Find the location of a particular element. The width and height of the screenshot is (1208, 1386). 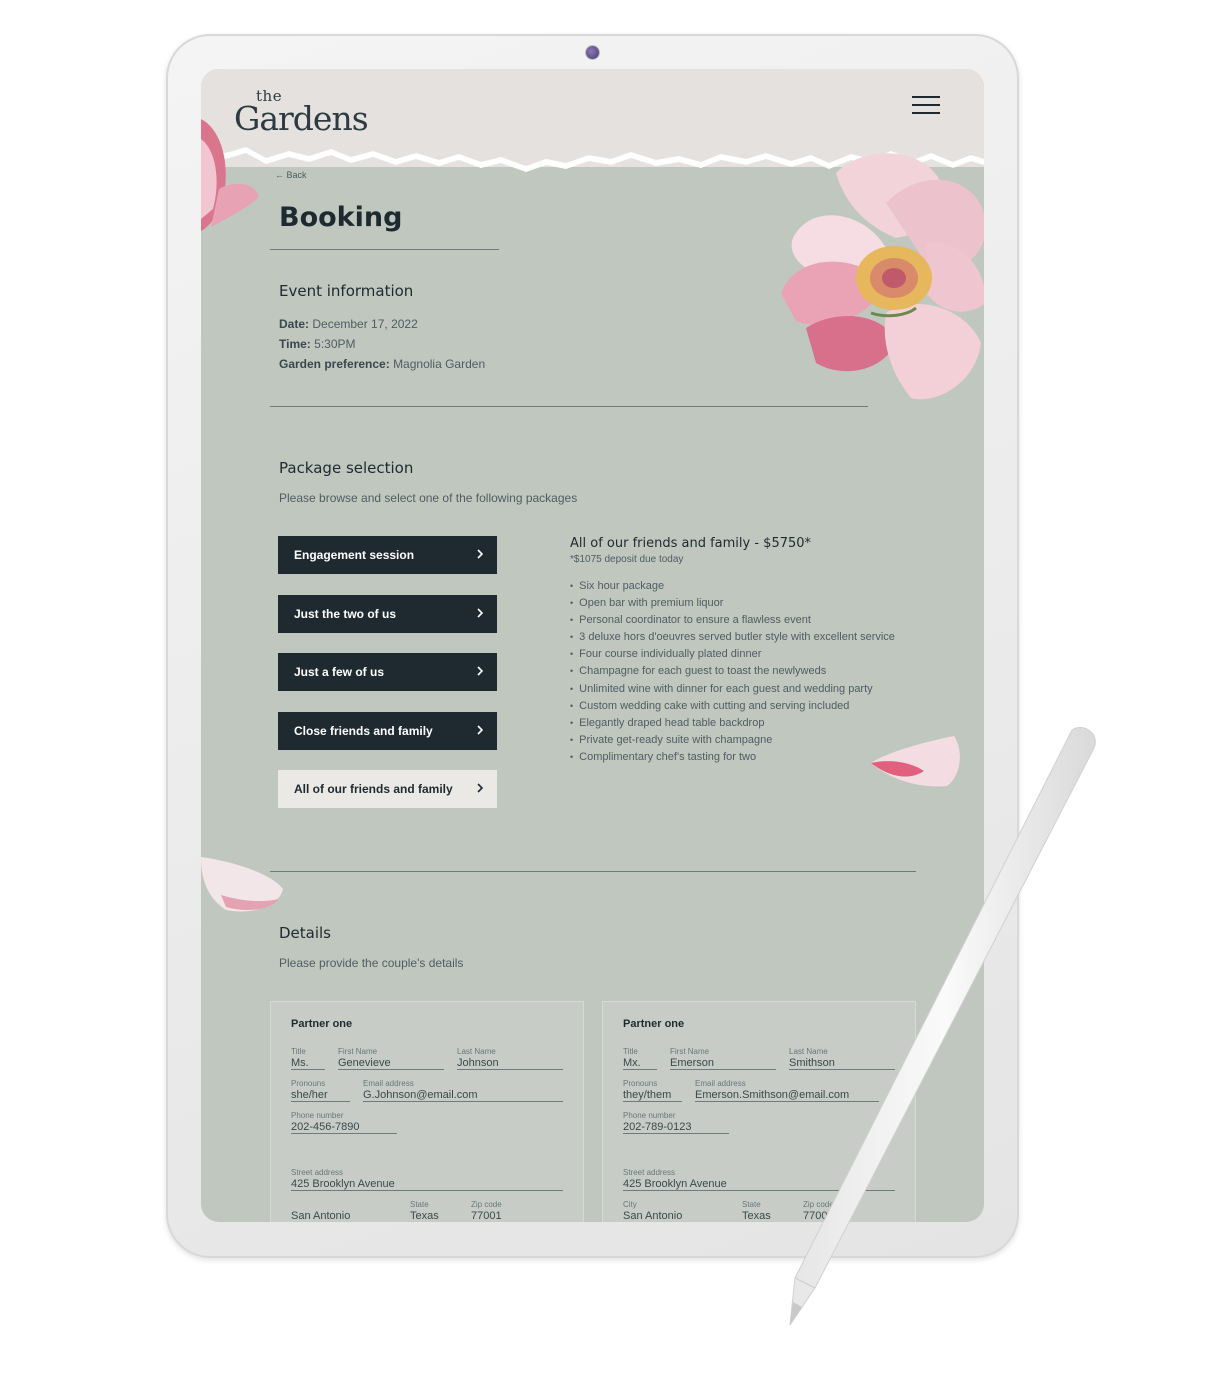

first-name-input: Genevieve is located at coordinates (391, 1063).